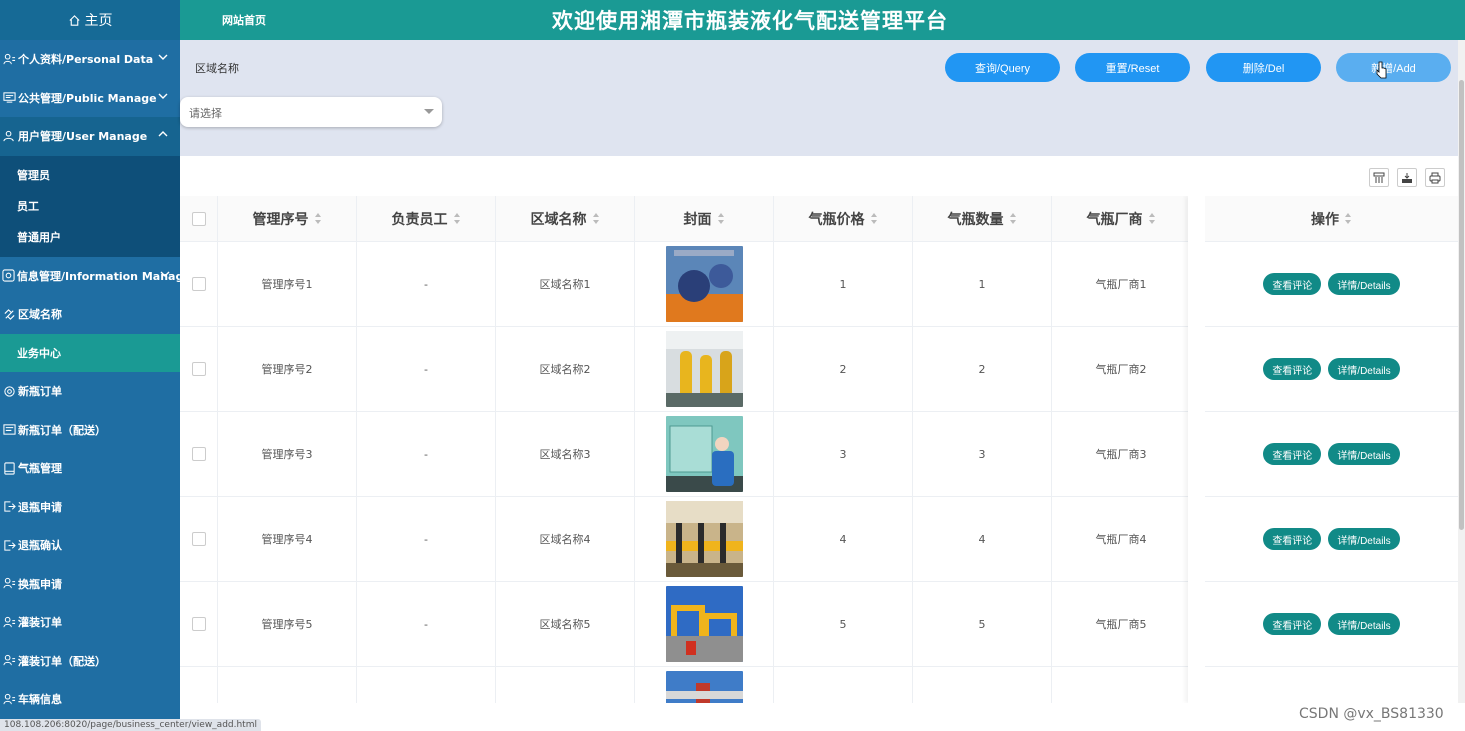 This screenshot has width=1465, height=731. I want to click on sidebar-item-filling-order-delivery: 灌装订单（配送）, so click(90, 661).